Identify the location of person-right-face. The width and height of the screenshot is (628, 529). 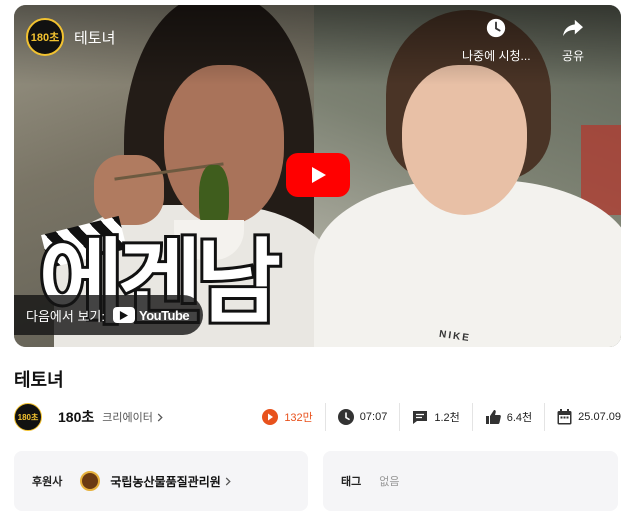
(464, 140).